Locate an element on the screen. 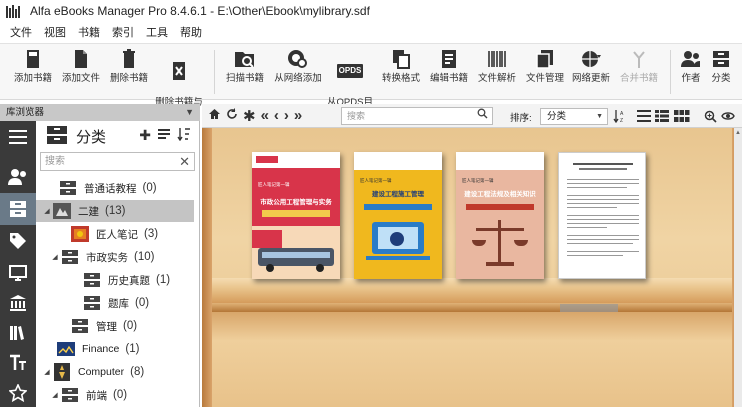 This screenshot has width=742, height=407. refresh-icon is located at coordinates (232, 115).